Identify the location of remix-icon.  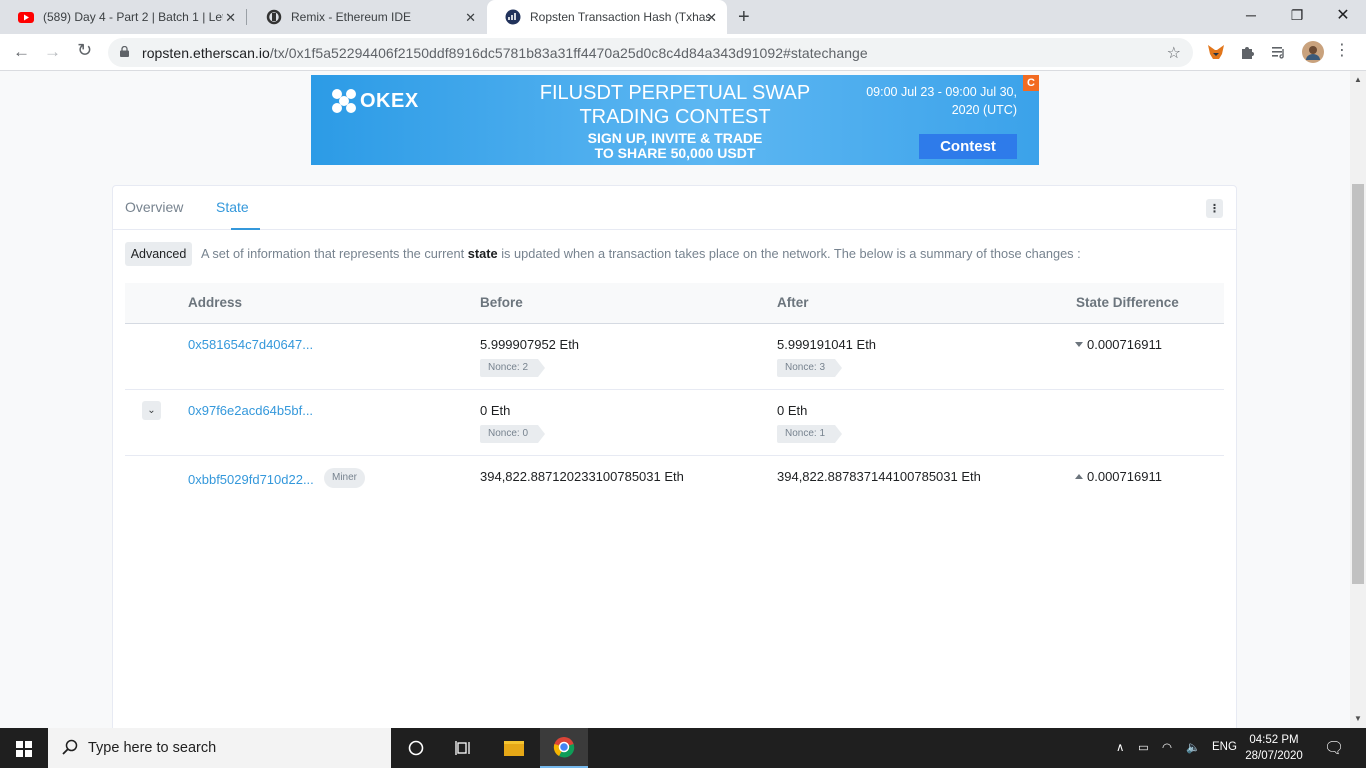
(274, 17).